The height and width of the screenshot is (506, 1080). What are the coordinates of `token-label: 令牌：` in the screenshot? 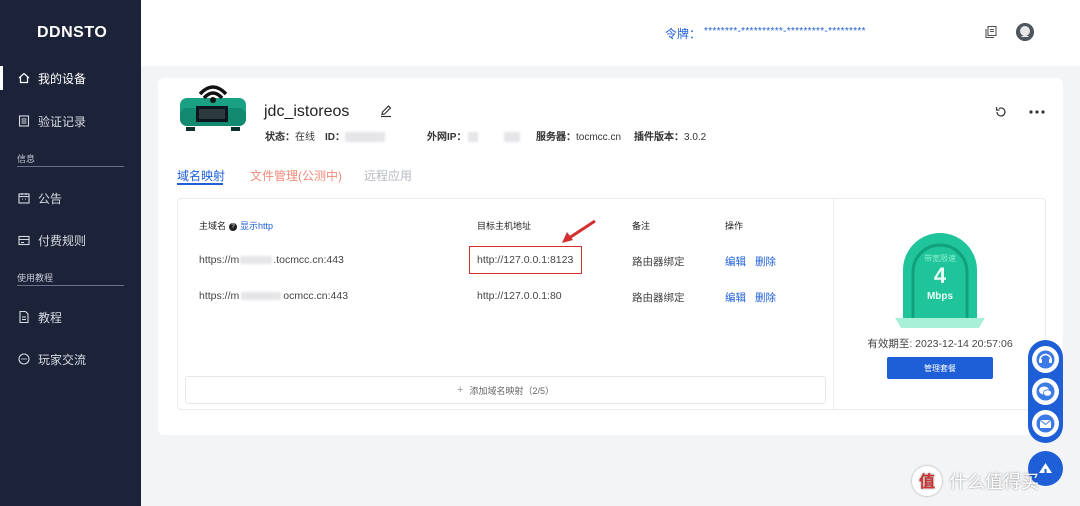 It's located at (683, 34).